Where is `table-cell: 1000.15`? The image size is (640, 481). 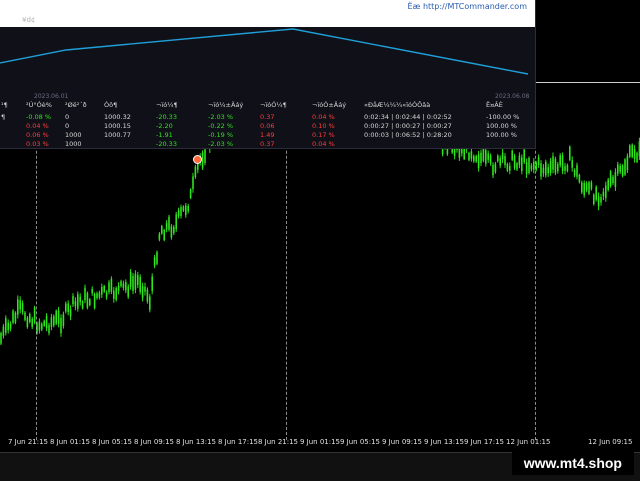
table-cell: 1000.15 is located at coordinates (117, 126).